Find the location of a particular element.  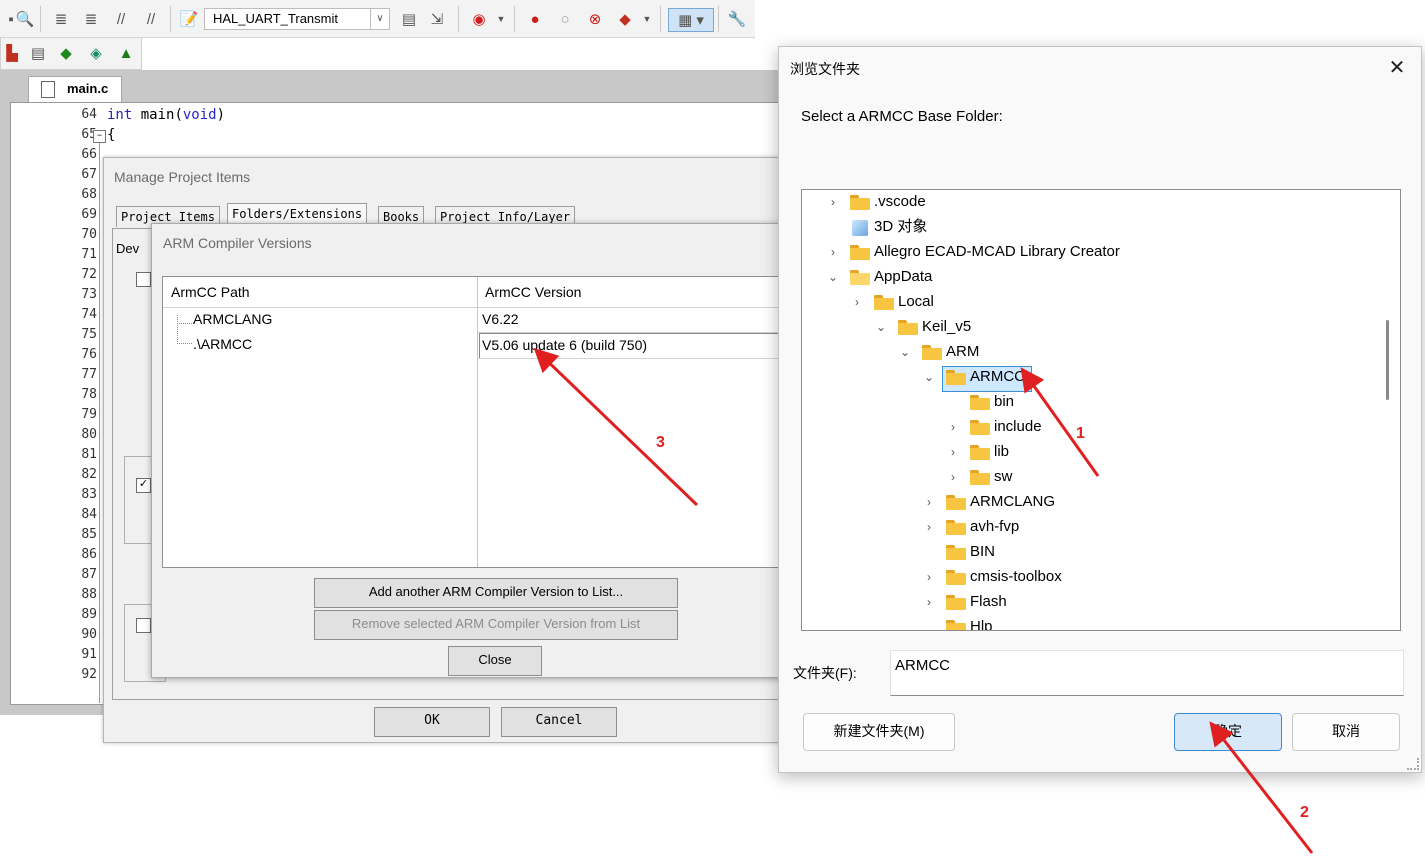

tree-item-label: cmsis-toolbox is located at coordinates (1016, 576).